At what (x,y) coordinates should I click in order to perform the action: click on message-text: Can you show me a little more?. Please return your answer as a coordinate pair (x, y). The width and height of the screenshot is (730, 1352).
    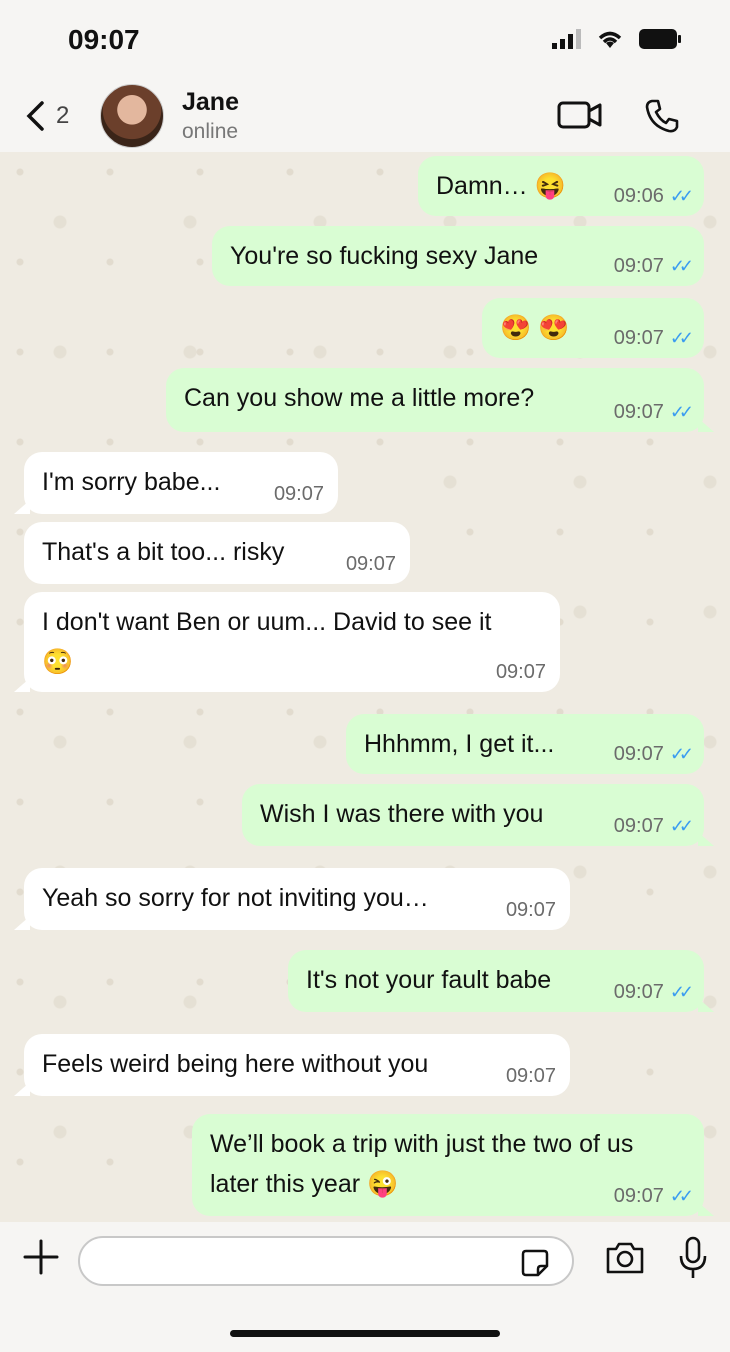
    Looking at the image, I should click on (359, 398).